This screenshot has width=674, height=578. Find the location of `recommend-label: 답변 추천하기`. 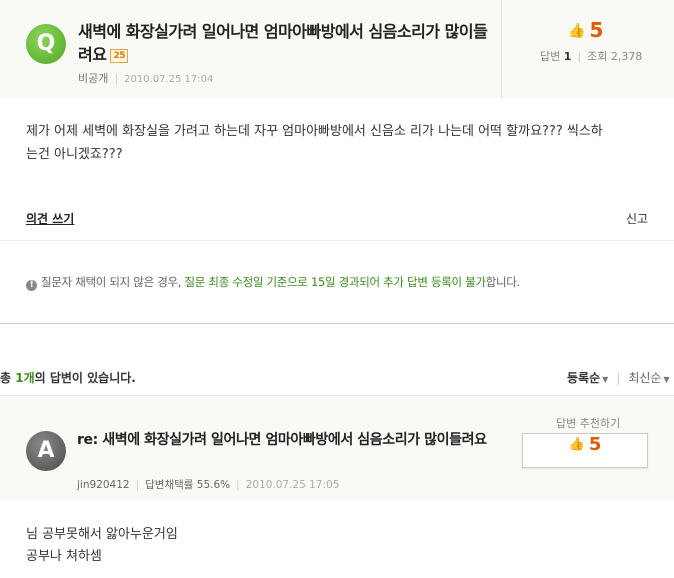

recommend-label: 답변 추천하기 is located at coordinates (588, 423).